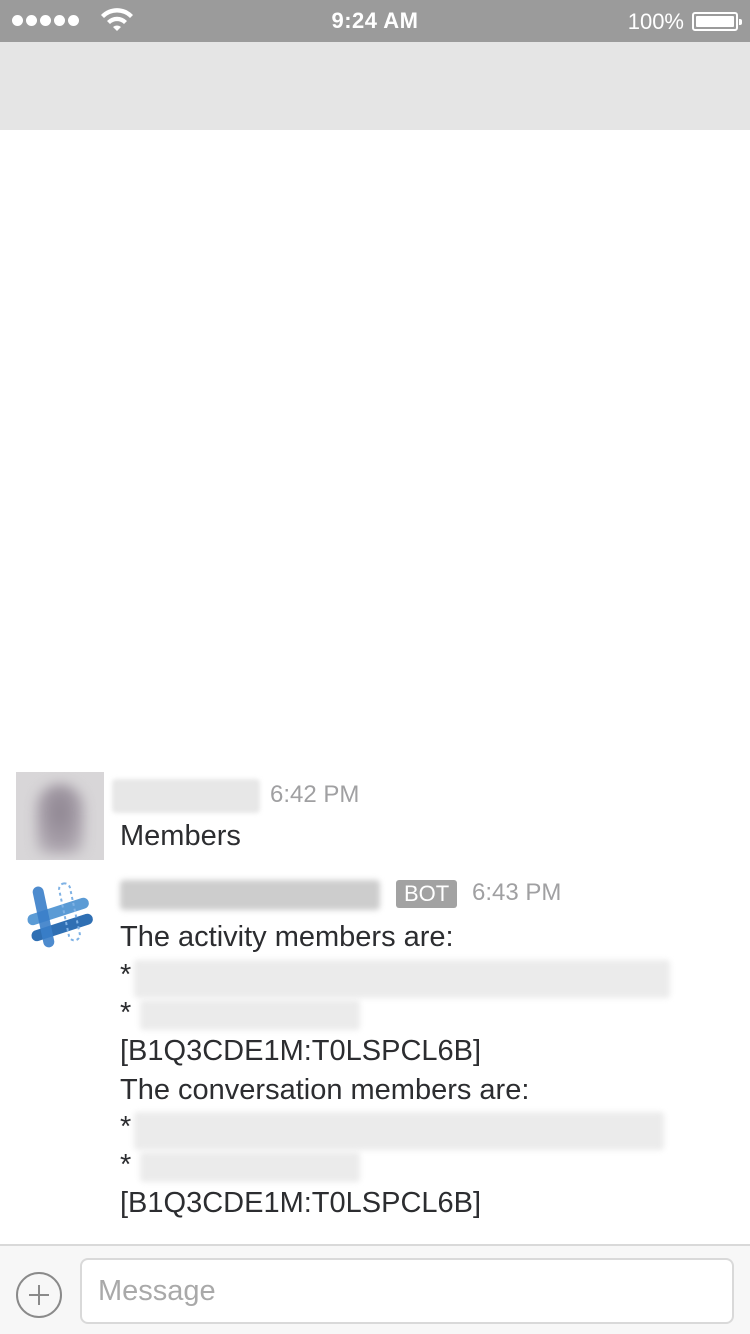 This screenshot has height=1334, width=750. What do you see at coordinates (287, 937) in the screenshot?
I see `message-line: The activity members are:` at bounding box center [287, 937].